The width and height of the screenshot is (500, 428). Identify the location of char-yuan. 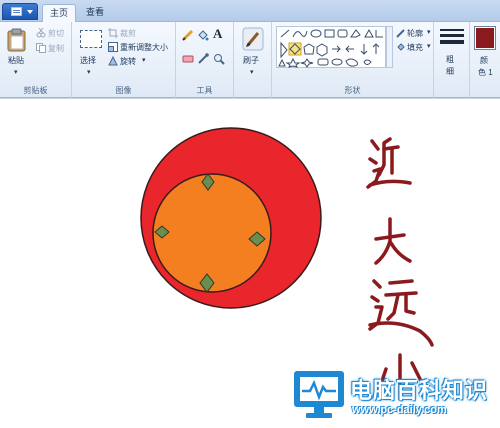
(377, 284).